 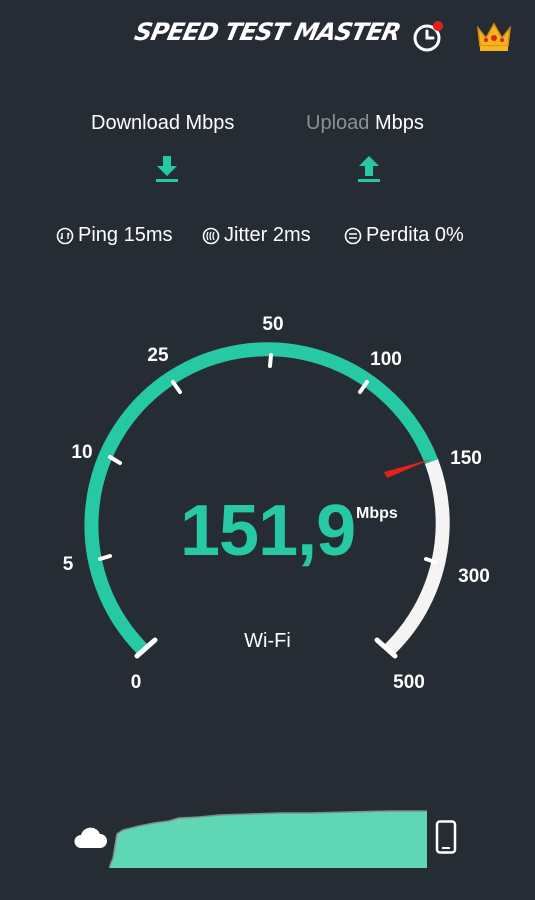 I want to click on jitter-icon, so click(x=211, y=235).